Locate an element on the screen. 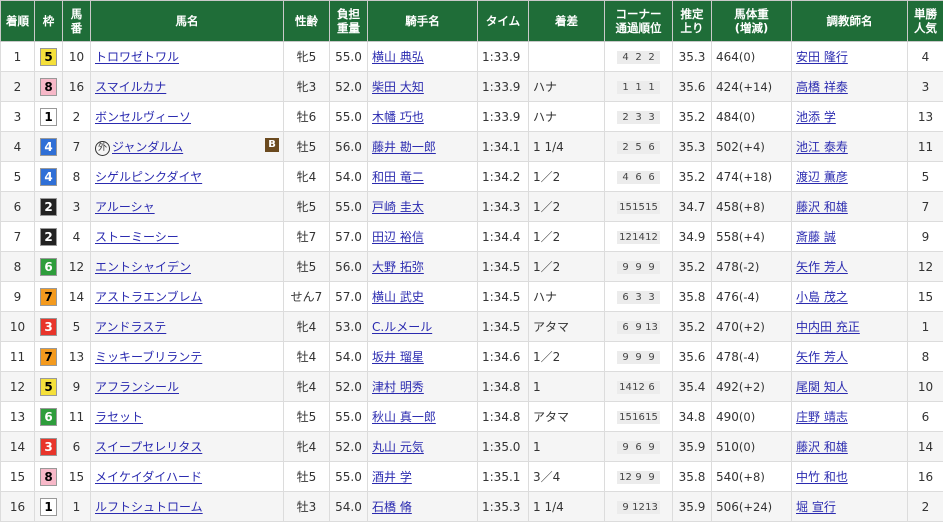  horse-name-link: スイープセレリタス is located at coordinates (148, 447).